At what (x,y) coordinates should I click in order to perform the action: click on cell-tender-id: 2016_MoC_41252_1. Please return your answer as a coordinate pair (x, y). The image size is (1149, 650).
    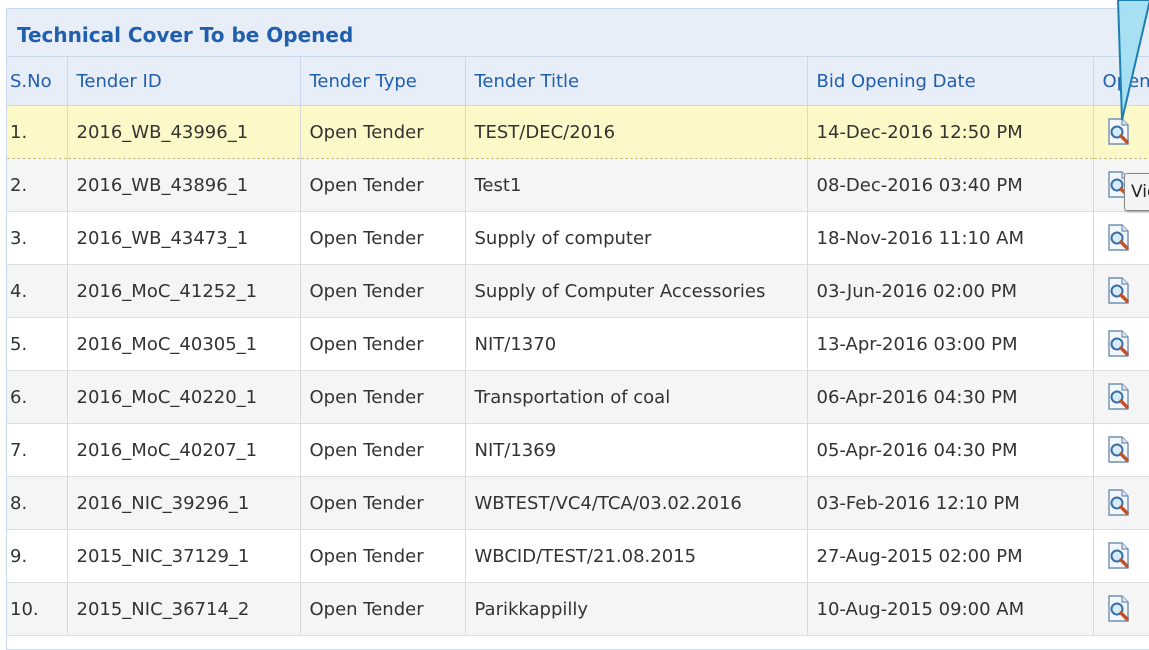
    Looking at the image, I should click on (184, 291).